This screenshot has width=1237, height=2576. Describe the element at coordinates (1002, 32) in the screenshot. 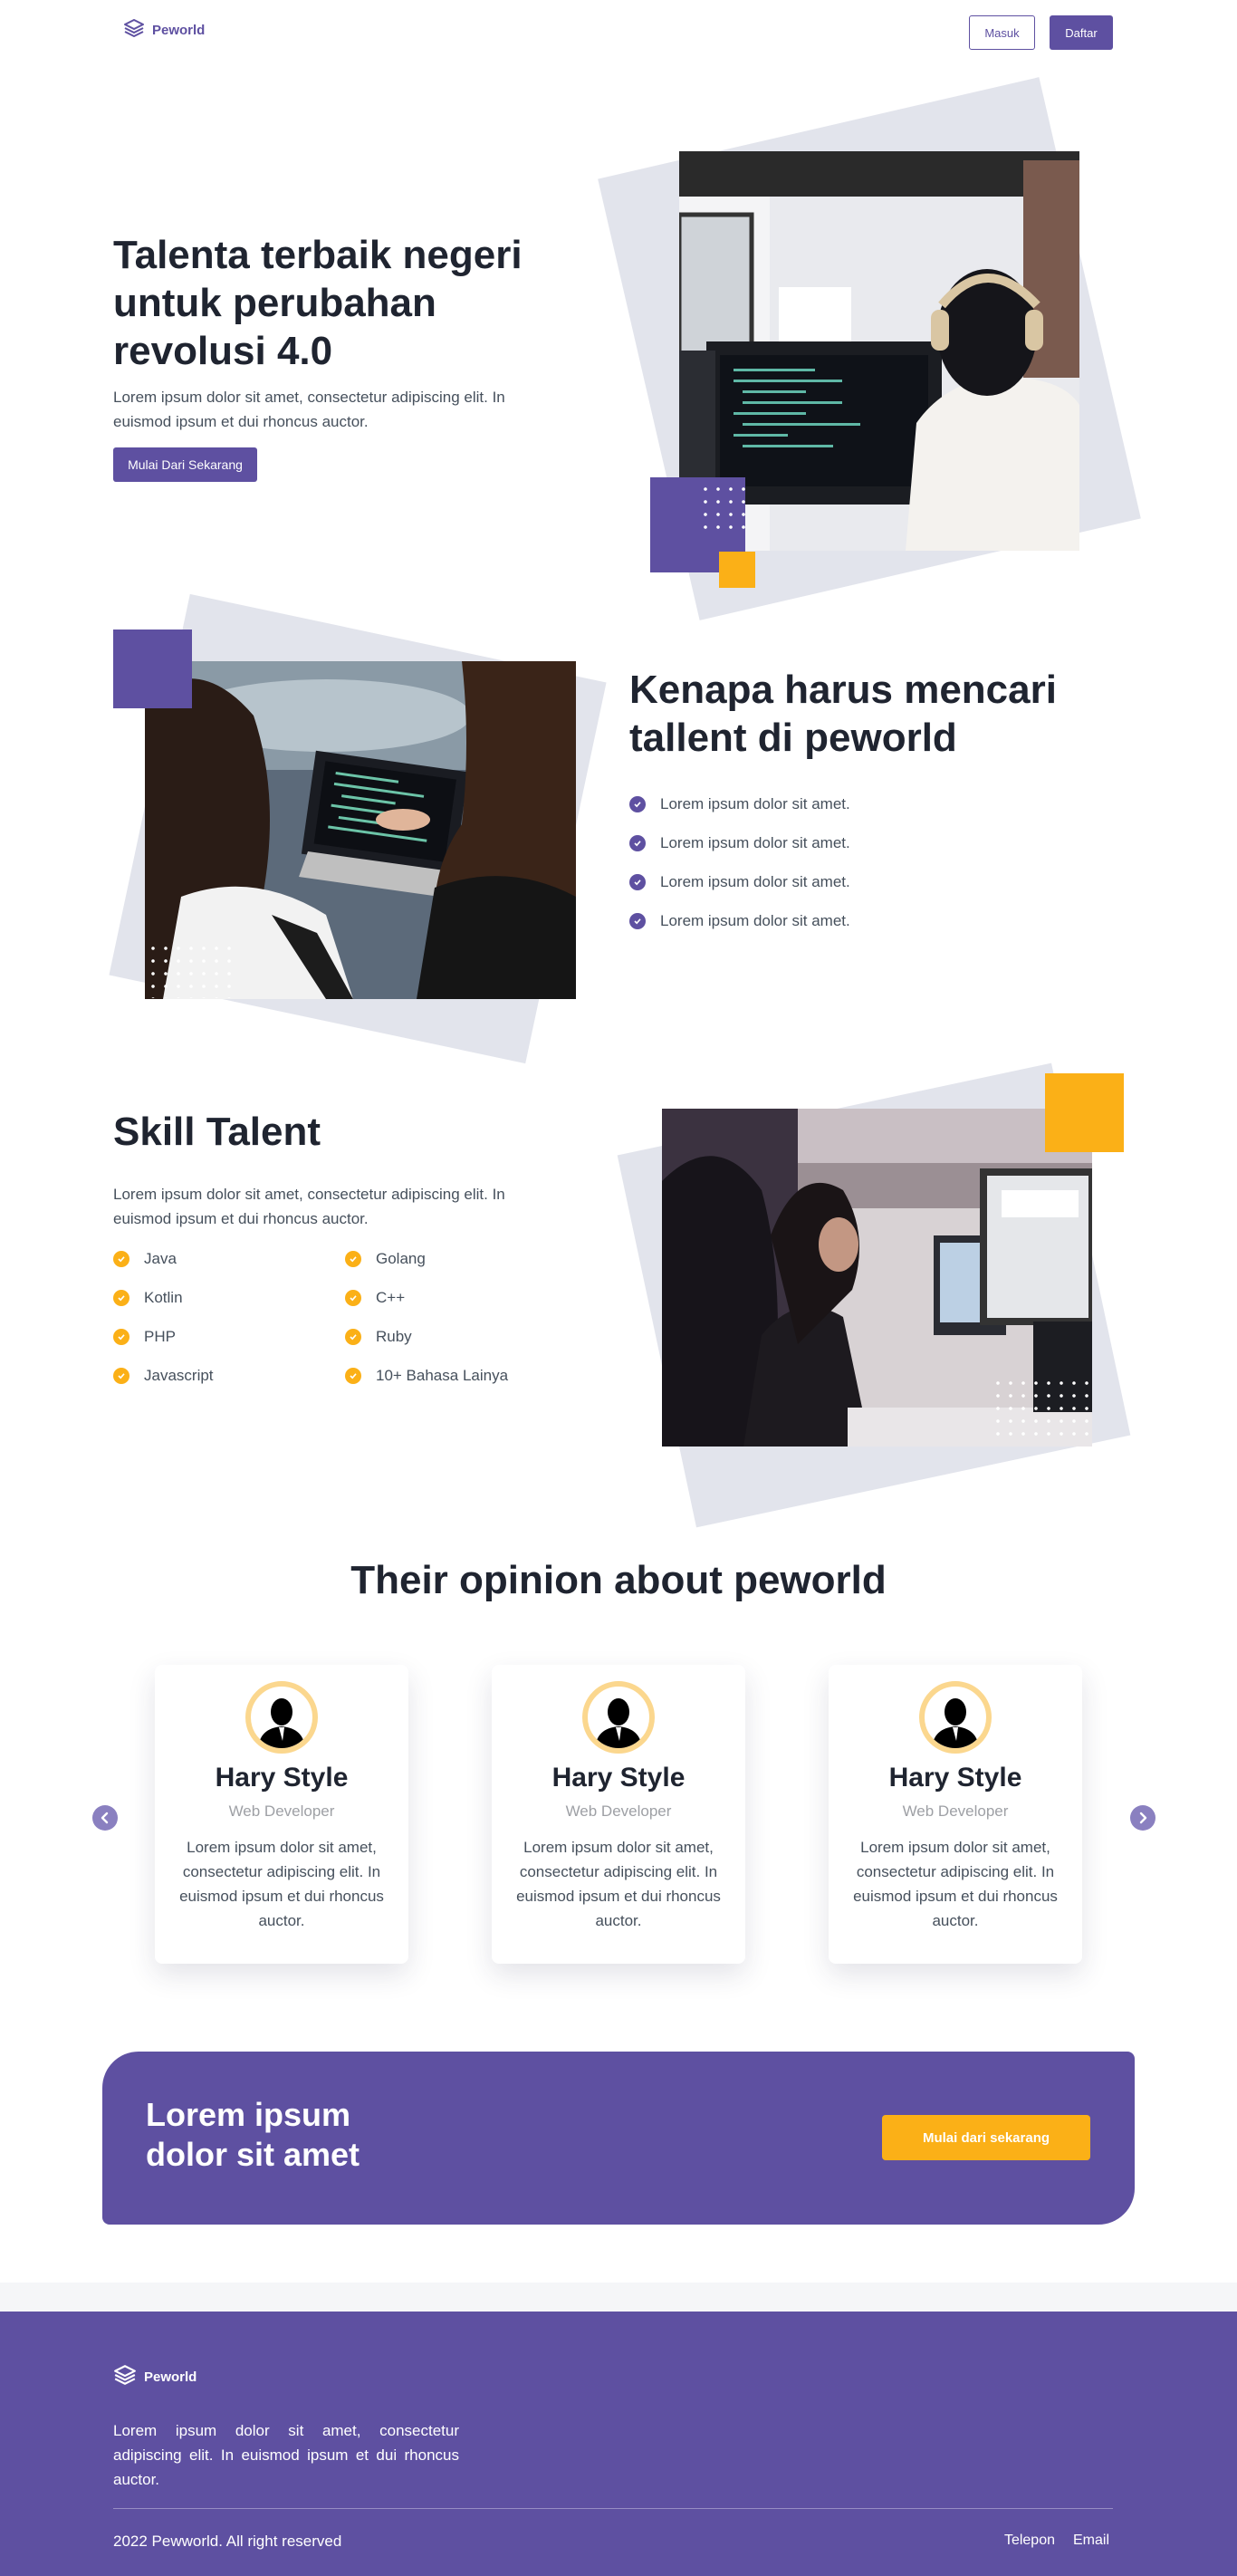

I see `login-button: Masuk` at that location.